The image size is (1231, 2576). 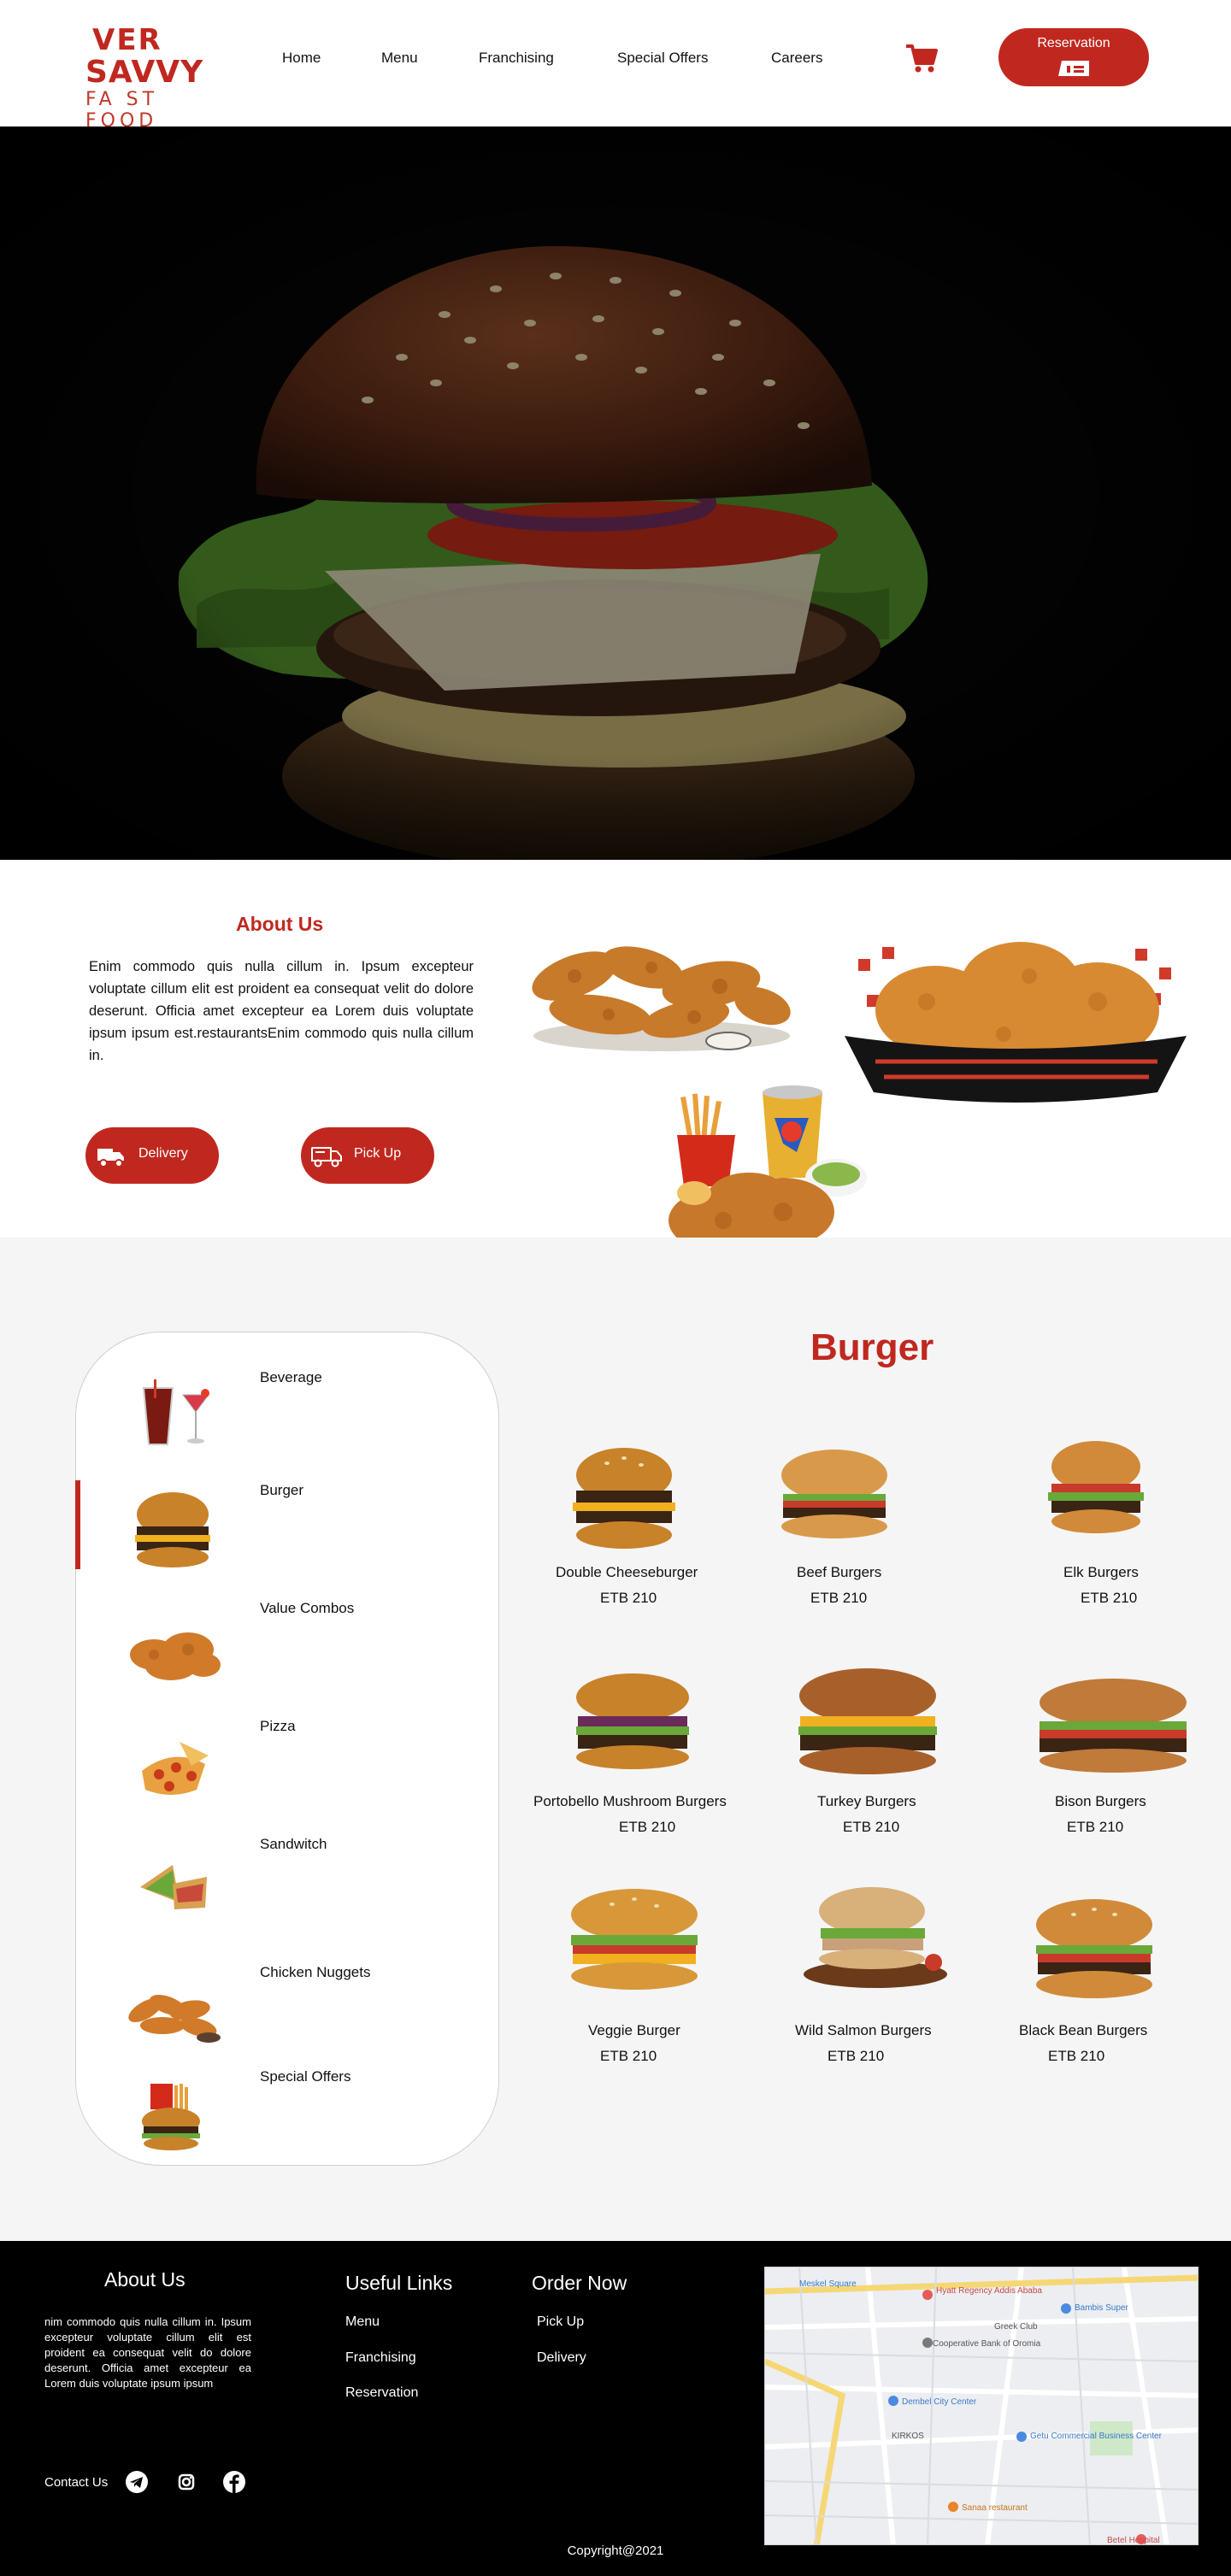 What do you see at coordinates (630, 1801) in the screenshot?
I see `product-name: Portobello Mushroom Burgers` at bounding box center [630, 1801].